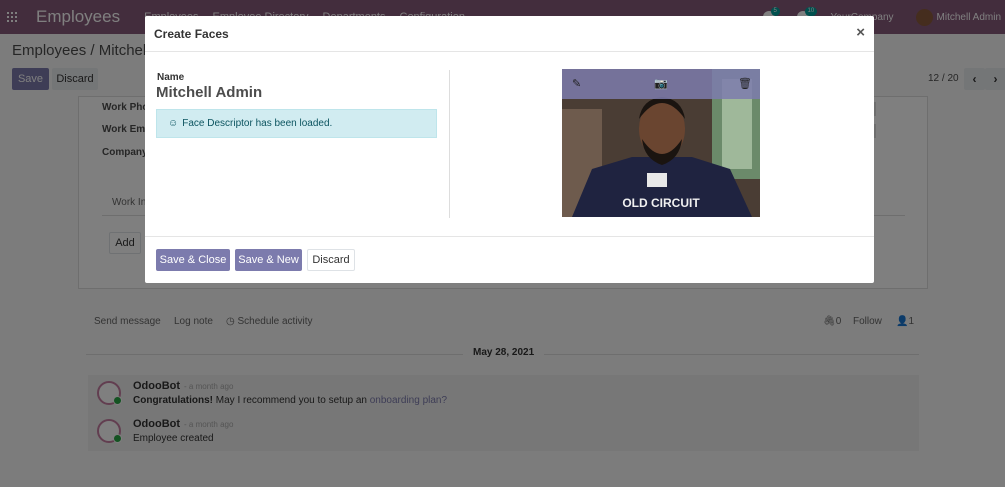  I want to click on modal-header: Create Faces ×, so click(509, 34).